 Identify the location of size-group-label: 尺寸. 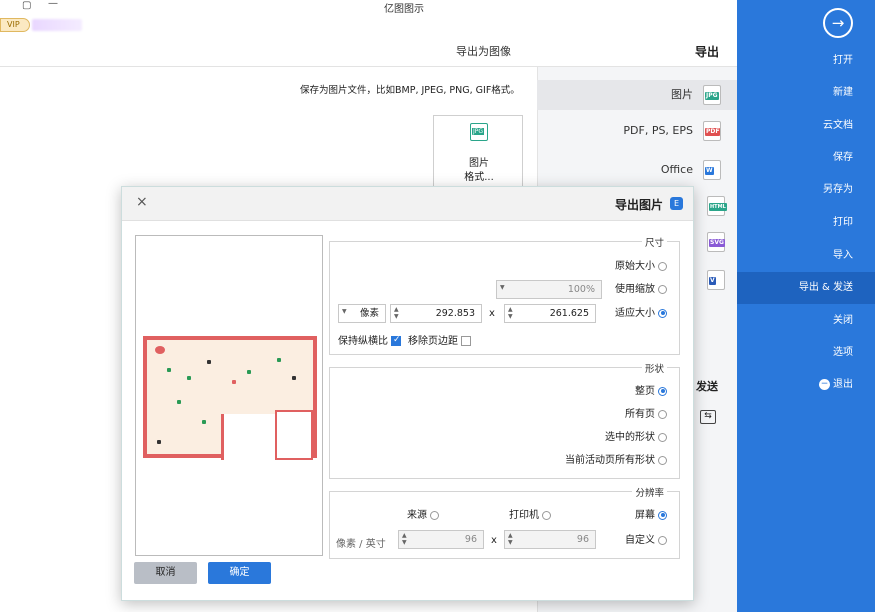
(654, 242).